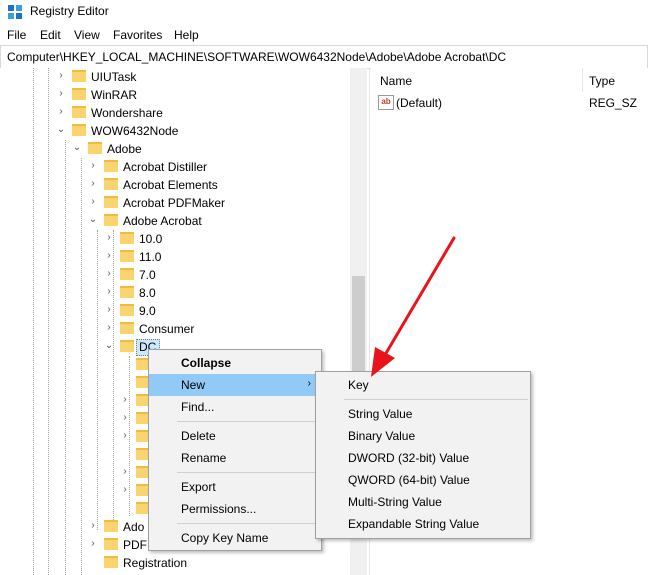  Describe the element at coordinates (114, 77) in the screenshot. I see `tree-node-label: UIUTask` at that location.